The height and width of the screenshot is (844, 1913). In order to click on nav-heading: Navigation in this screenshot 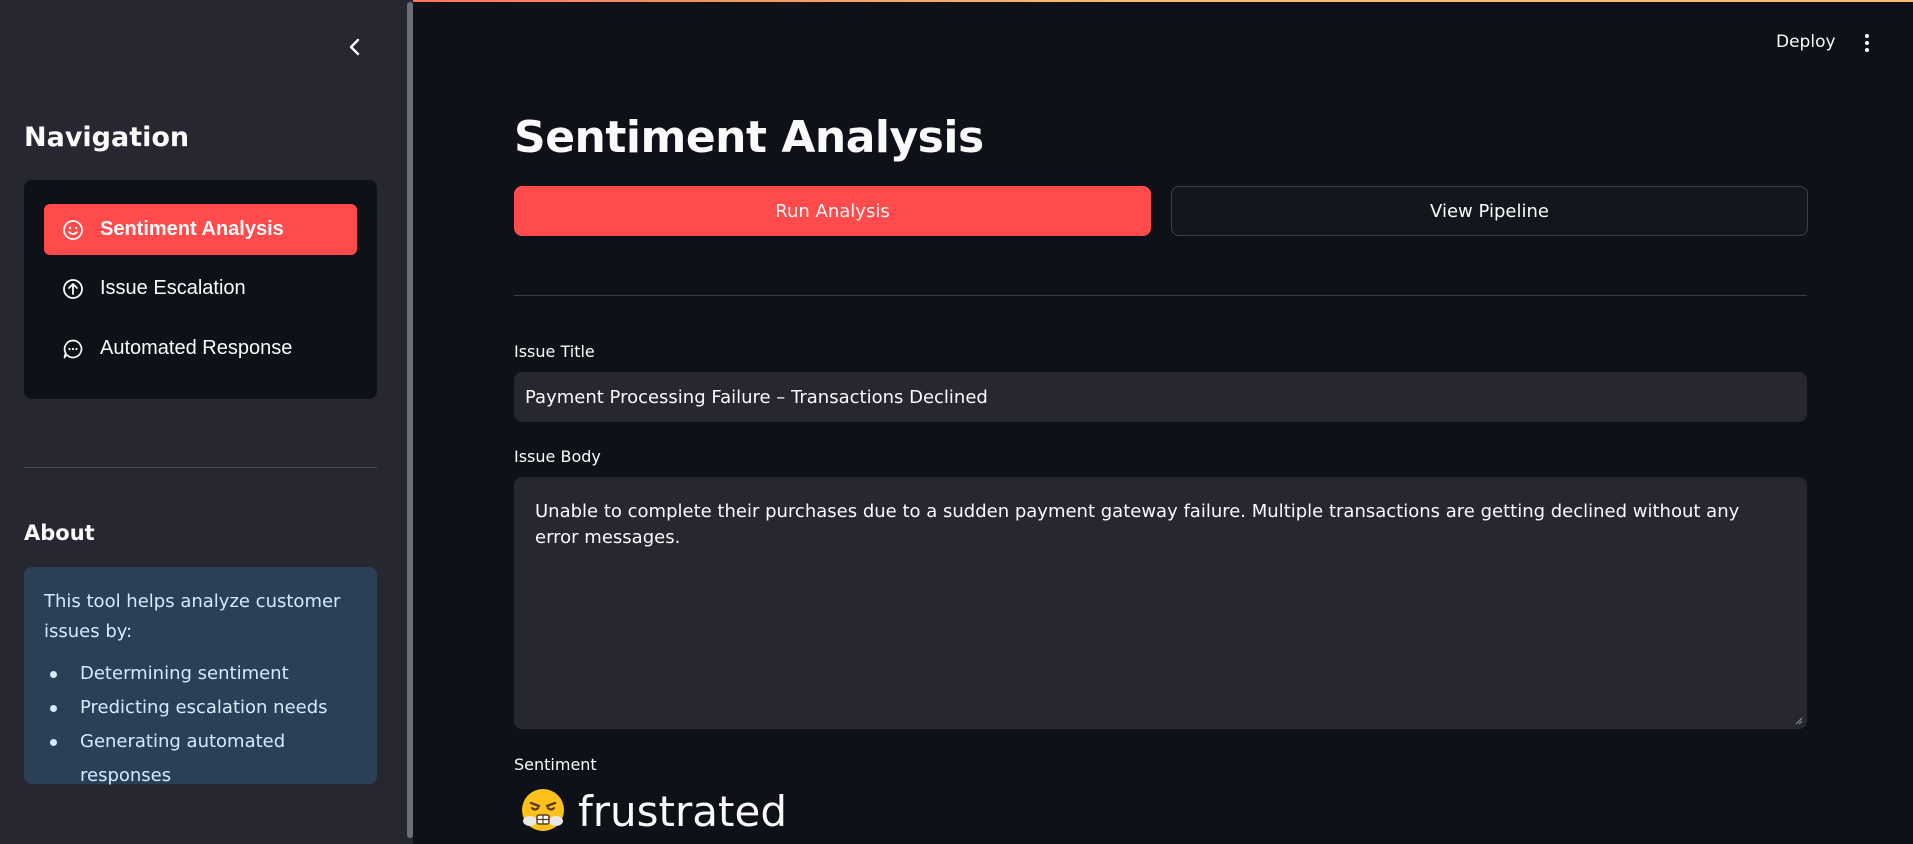, I will do `click(107, 137)`.